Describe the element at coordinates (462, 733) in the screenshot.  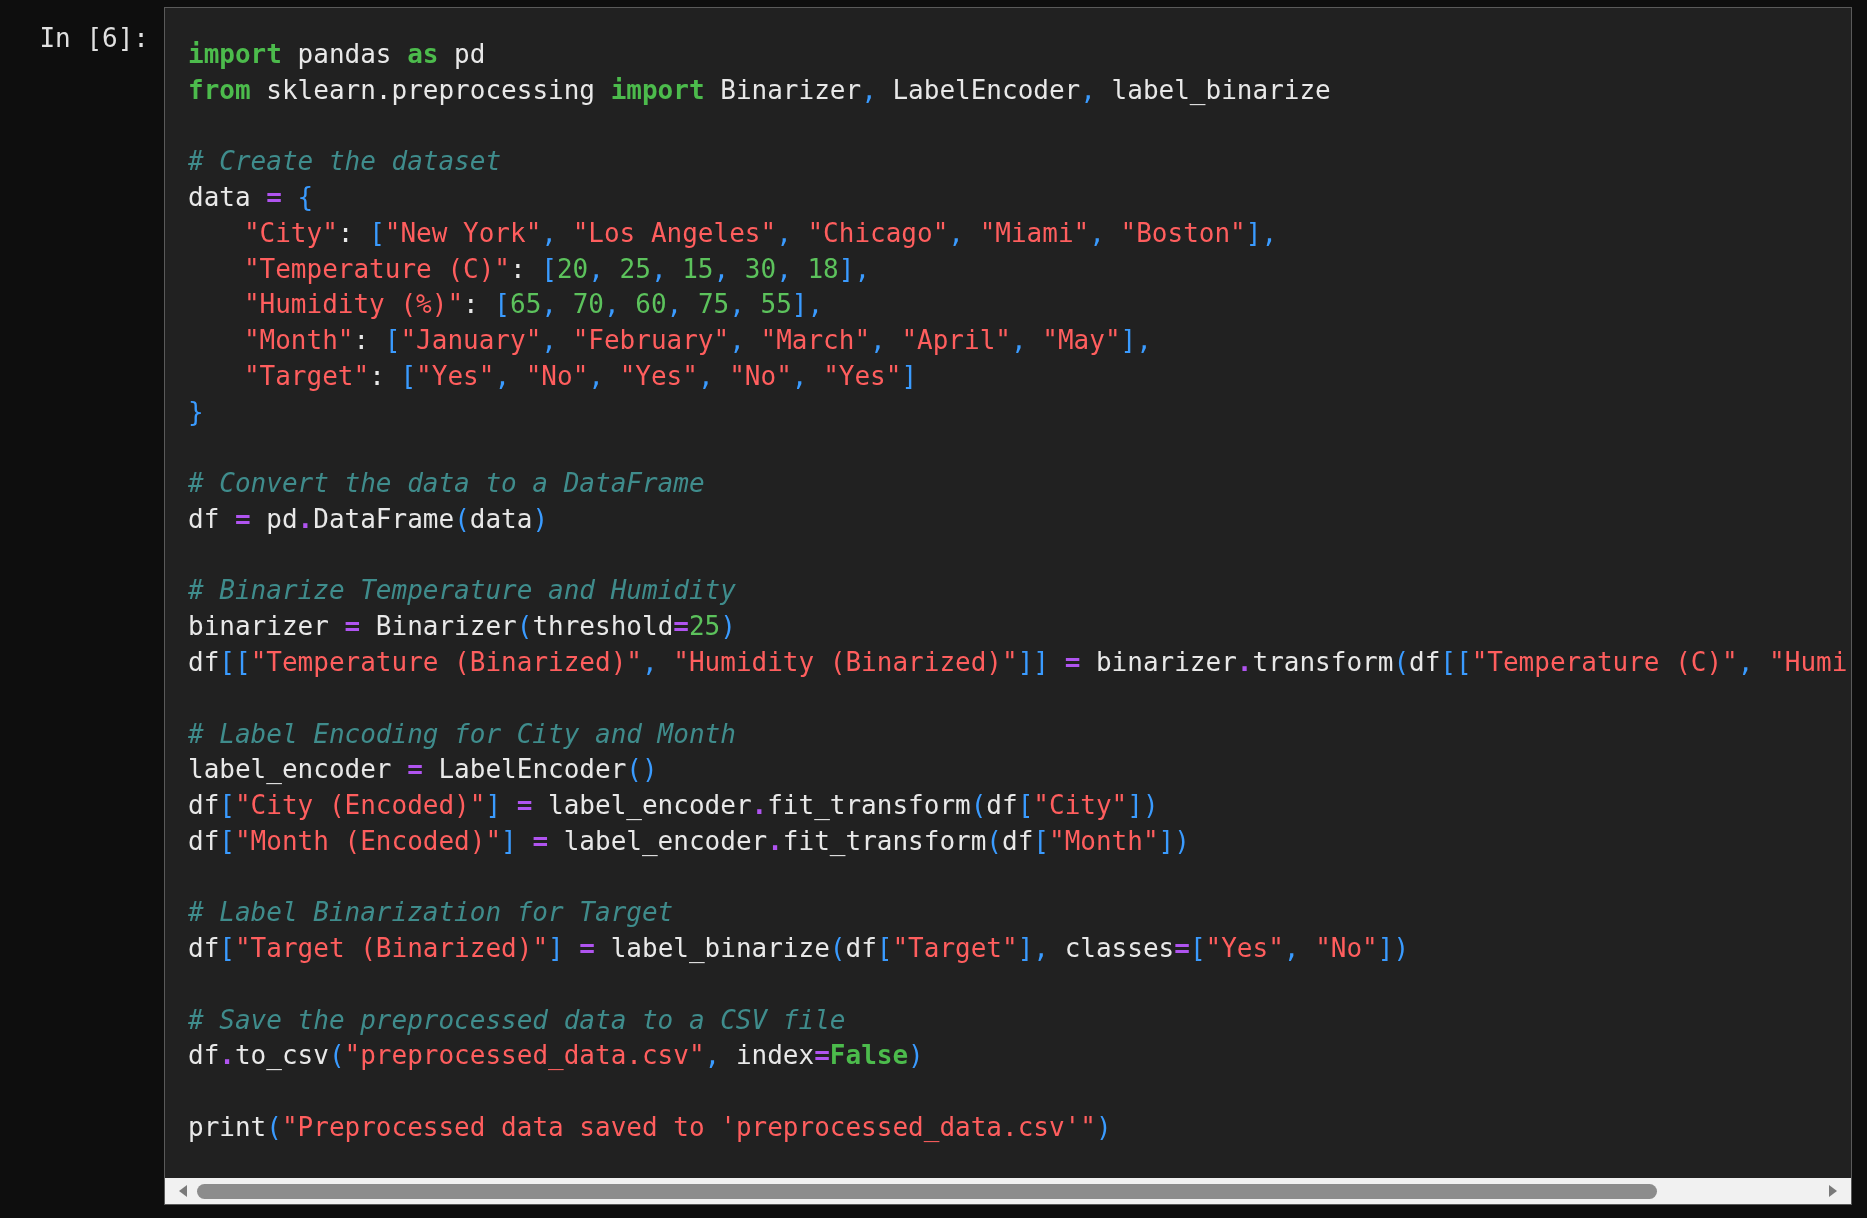
I see `code-line: # Label Encoding for City and Month` at that location.